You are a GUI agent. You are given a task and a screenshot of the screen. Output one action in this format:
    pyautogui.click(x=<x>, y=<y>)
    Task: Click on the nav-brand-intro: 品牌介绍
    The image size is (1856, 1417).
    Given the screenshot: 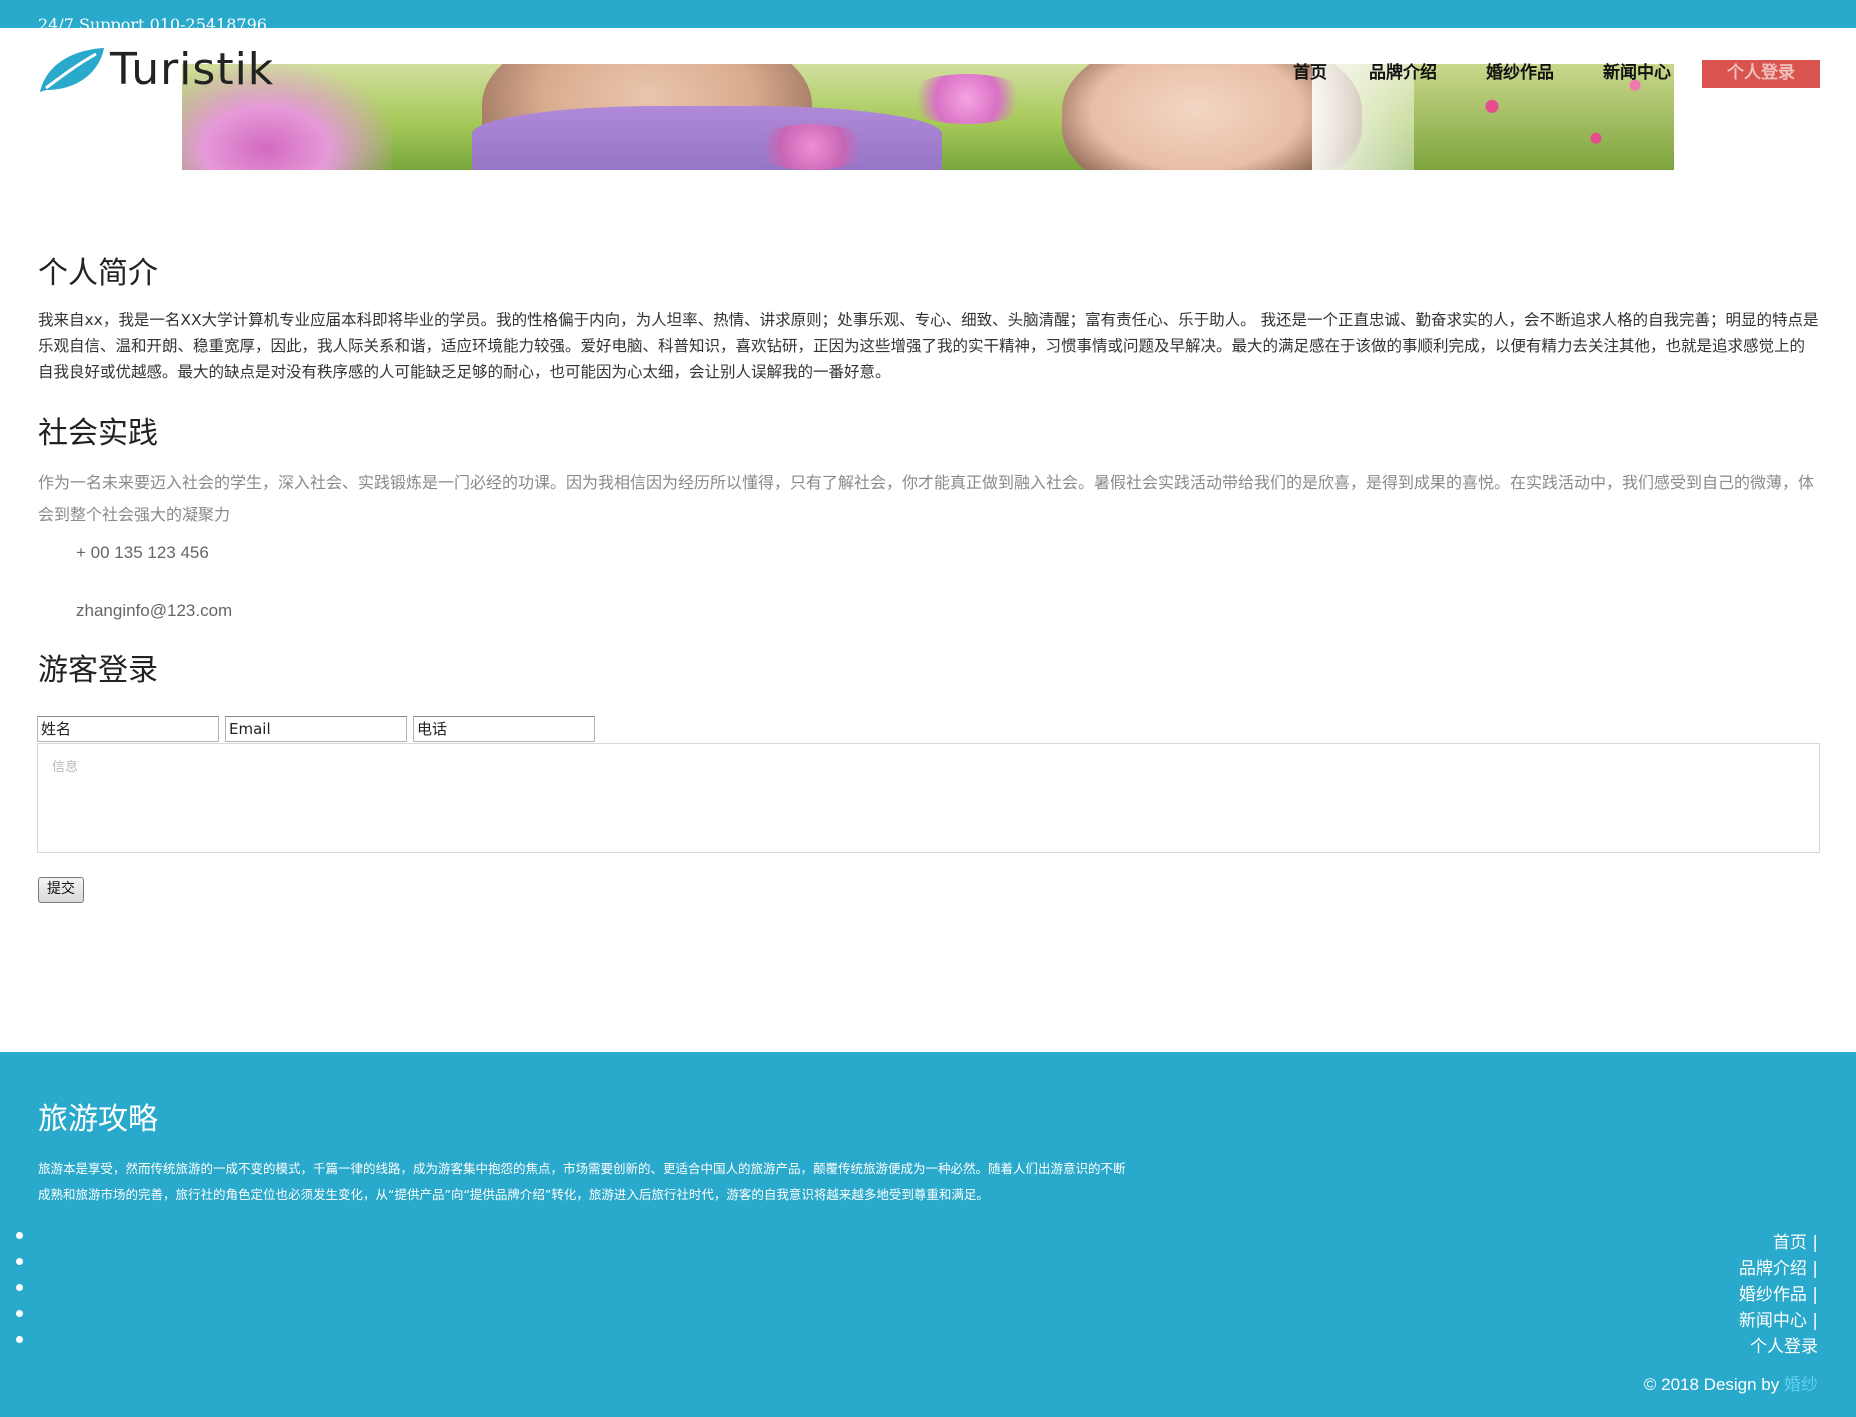 What is the action you would take?
    pyautogui.click(x=1403, y=74)
    